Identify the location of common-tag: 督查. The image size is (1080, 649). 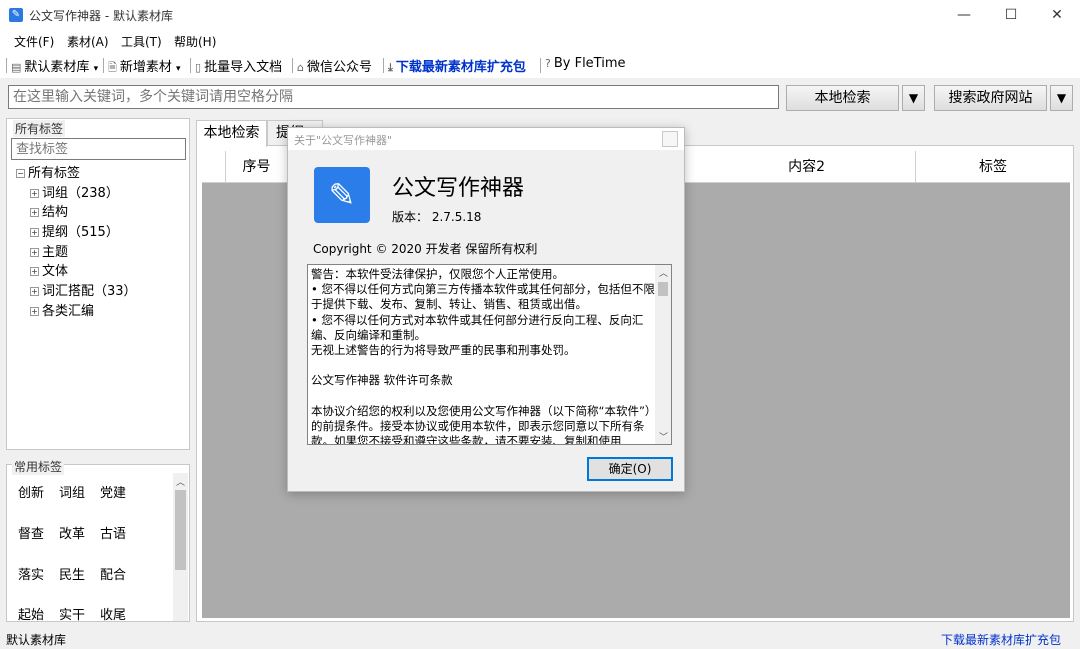
(31, 532).